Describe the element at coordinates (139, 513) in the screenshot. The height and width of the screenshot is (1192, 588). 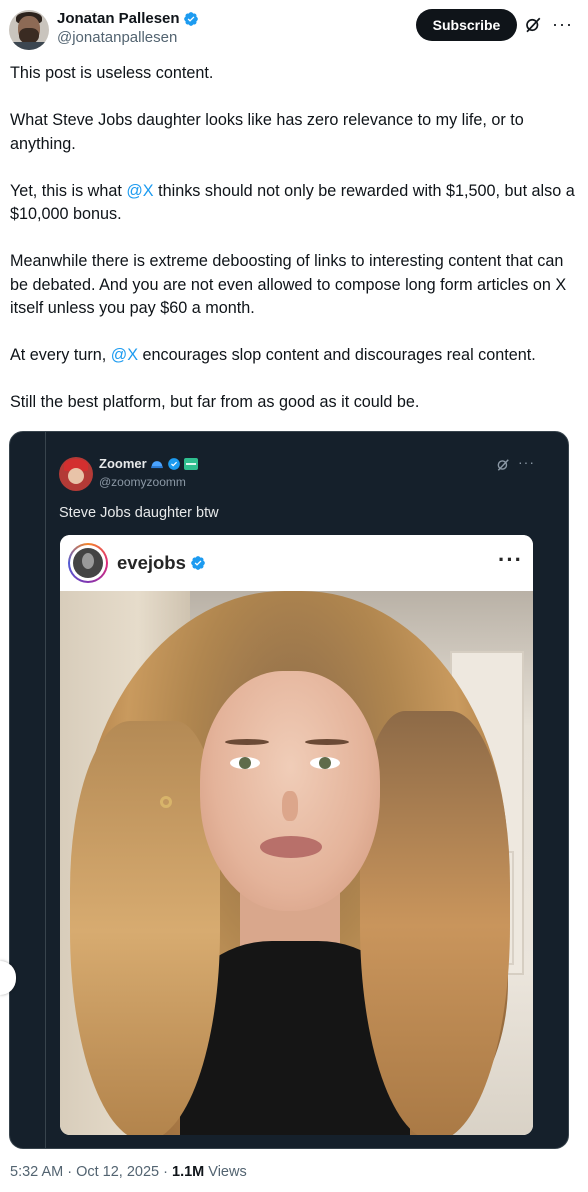
I see `quoted-text: Steve Jobs daughter btw` at that location.